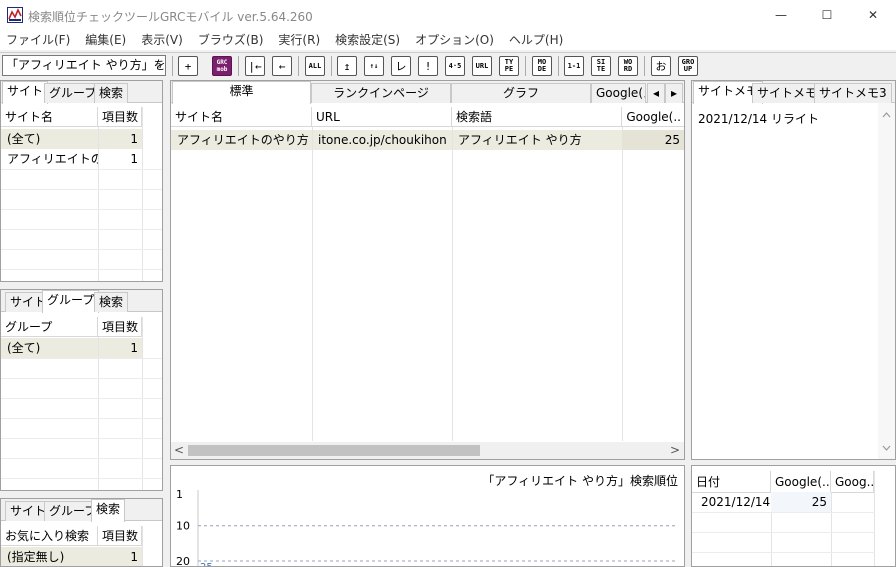 Image resolution: width=896 pixels, height=567 pixels. I want to click on rank-range-button: 4·5, so click(455, 66).